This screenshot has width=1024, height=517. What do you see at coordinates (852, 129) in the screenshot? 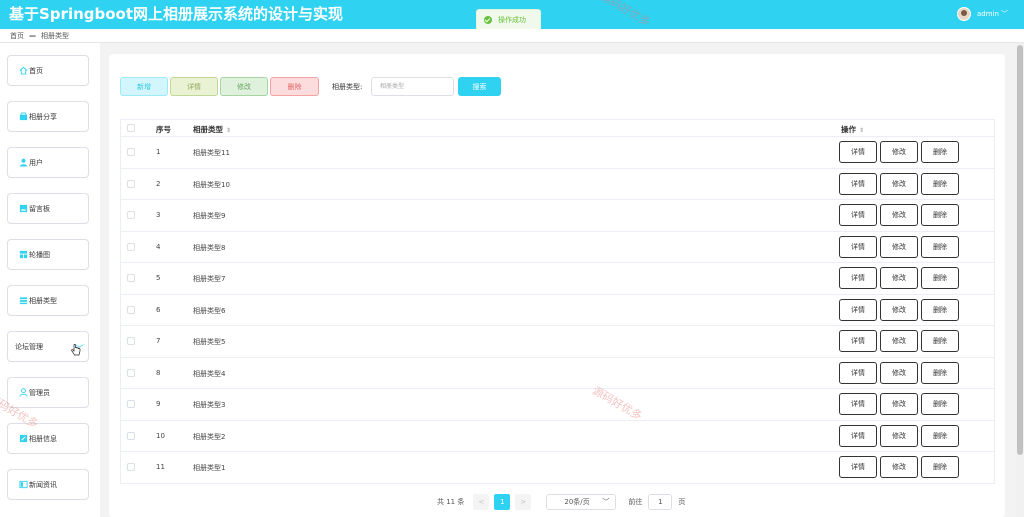
I see `header-ops: 操作 ⇕` at bounding box center [852, 129].